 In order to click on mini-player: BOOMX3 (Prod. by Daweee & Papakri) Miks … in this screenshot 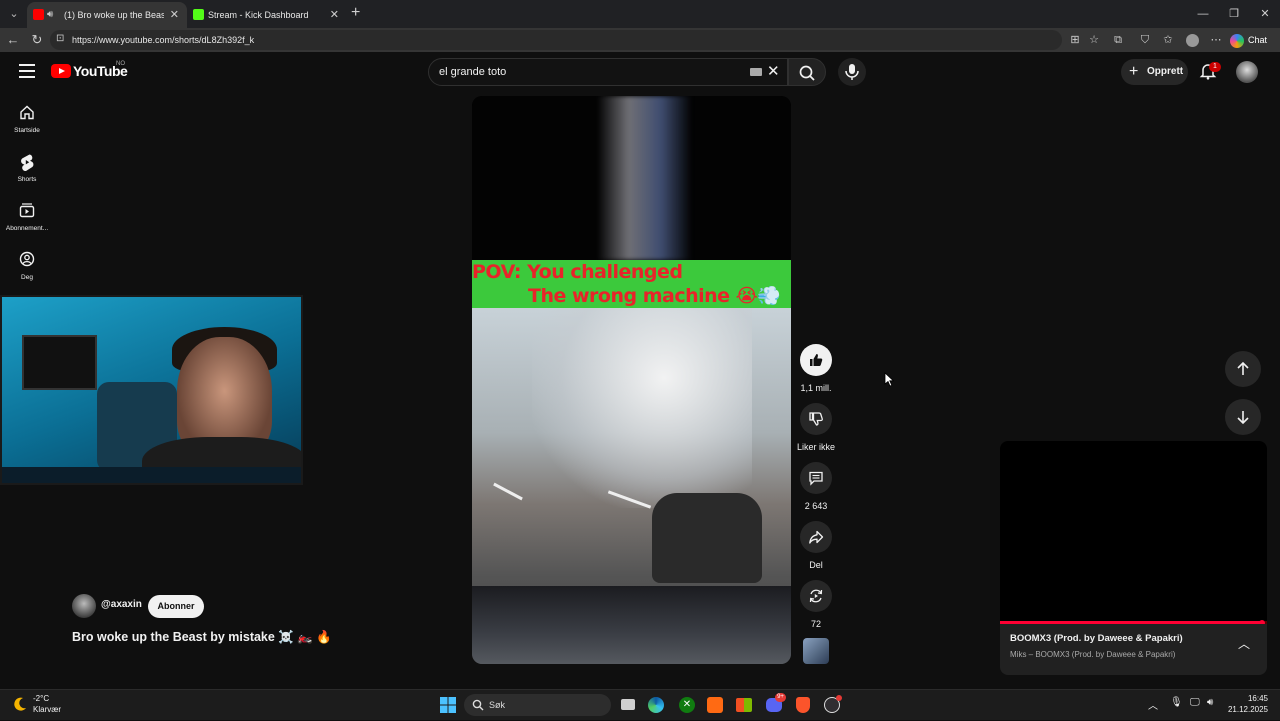, I will do `click(1133, 558)`.